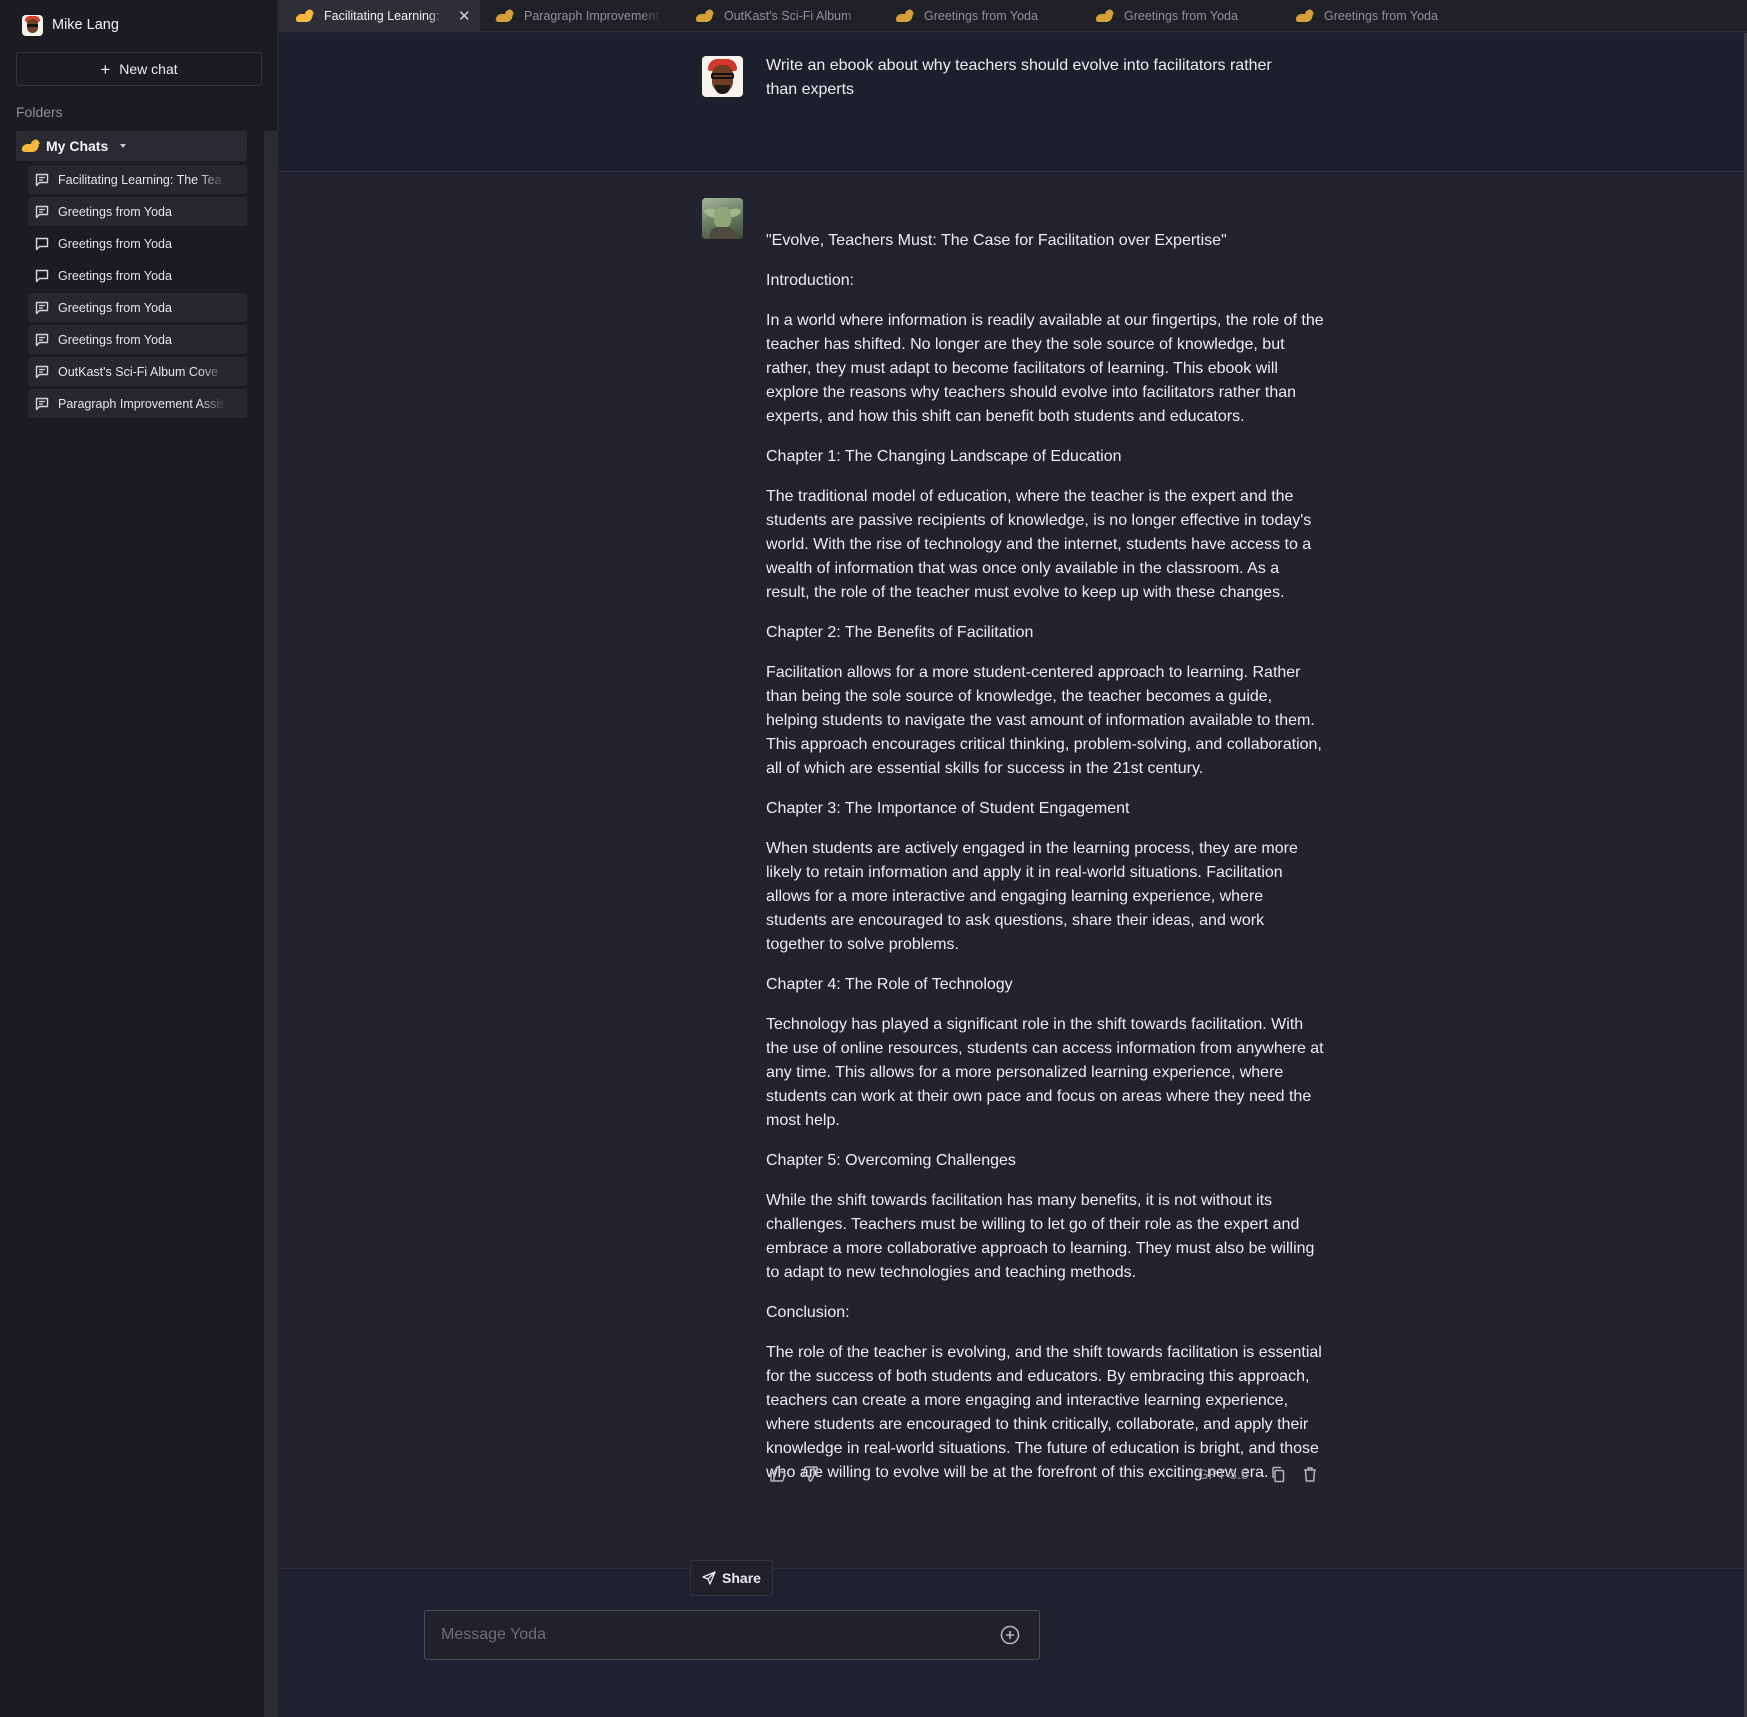 This screenshot has width=1747, height=1717. What do you see at coordinates (900, 632) in the screenshot?
I see `section-heading: Chapter 2: The Benefits of Facilitation` at bounding box center [900, 632].